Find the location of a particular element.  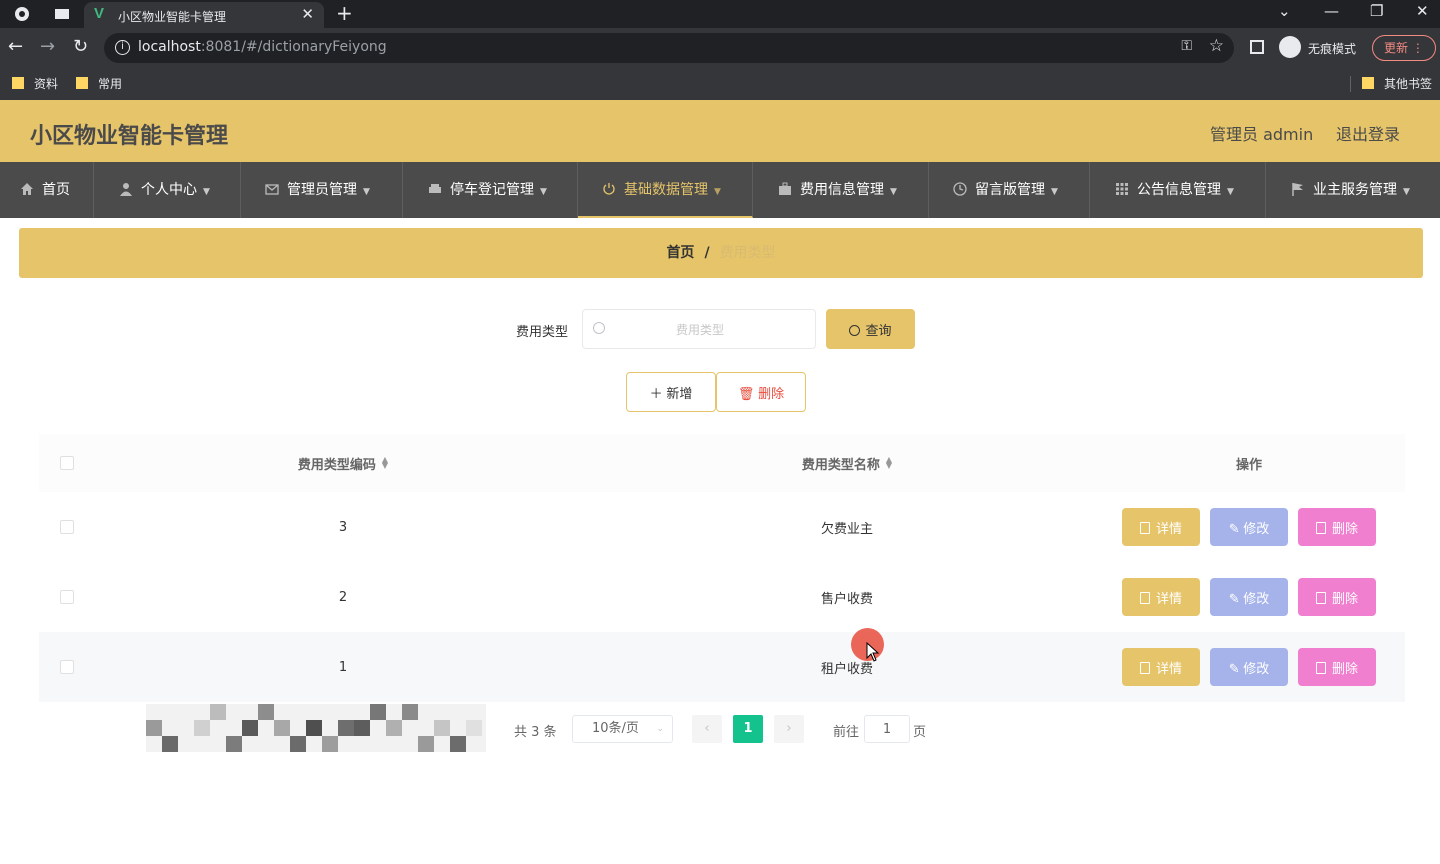

logout-link: 退出登录 is located at coordinates (1368, 133).